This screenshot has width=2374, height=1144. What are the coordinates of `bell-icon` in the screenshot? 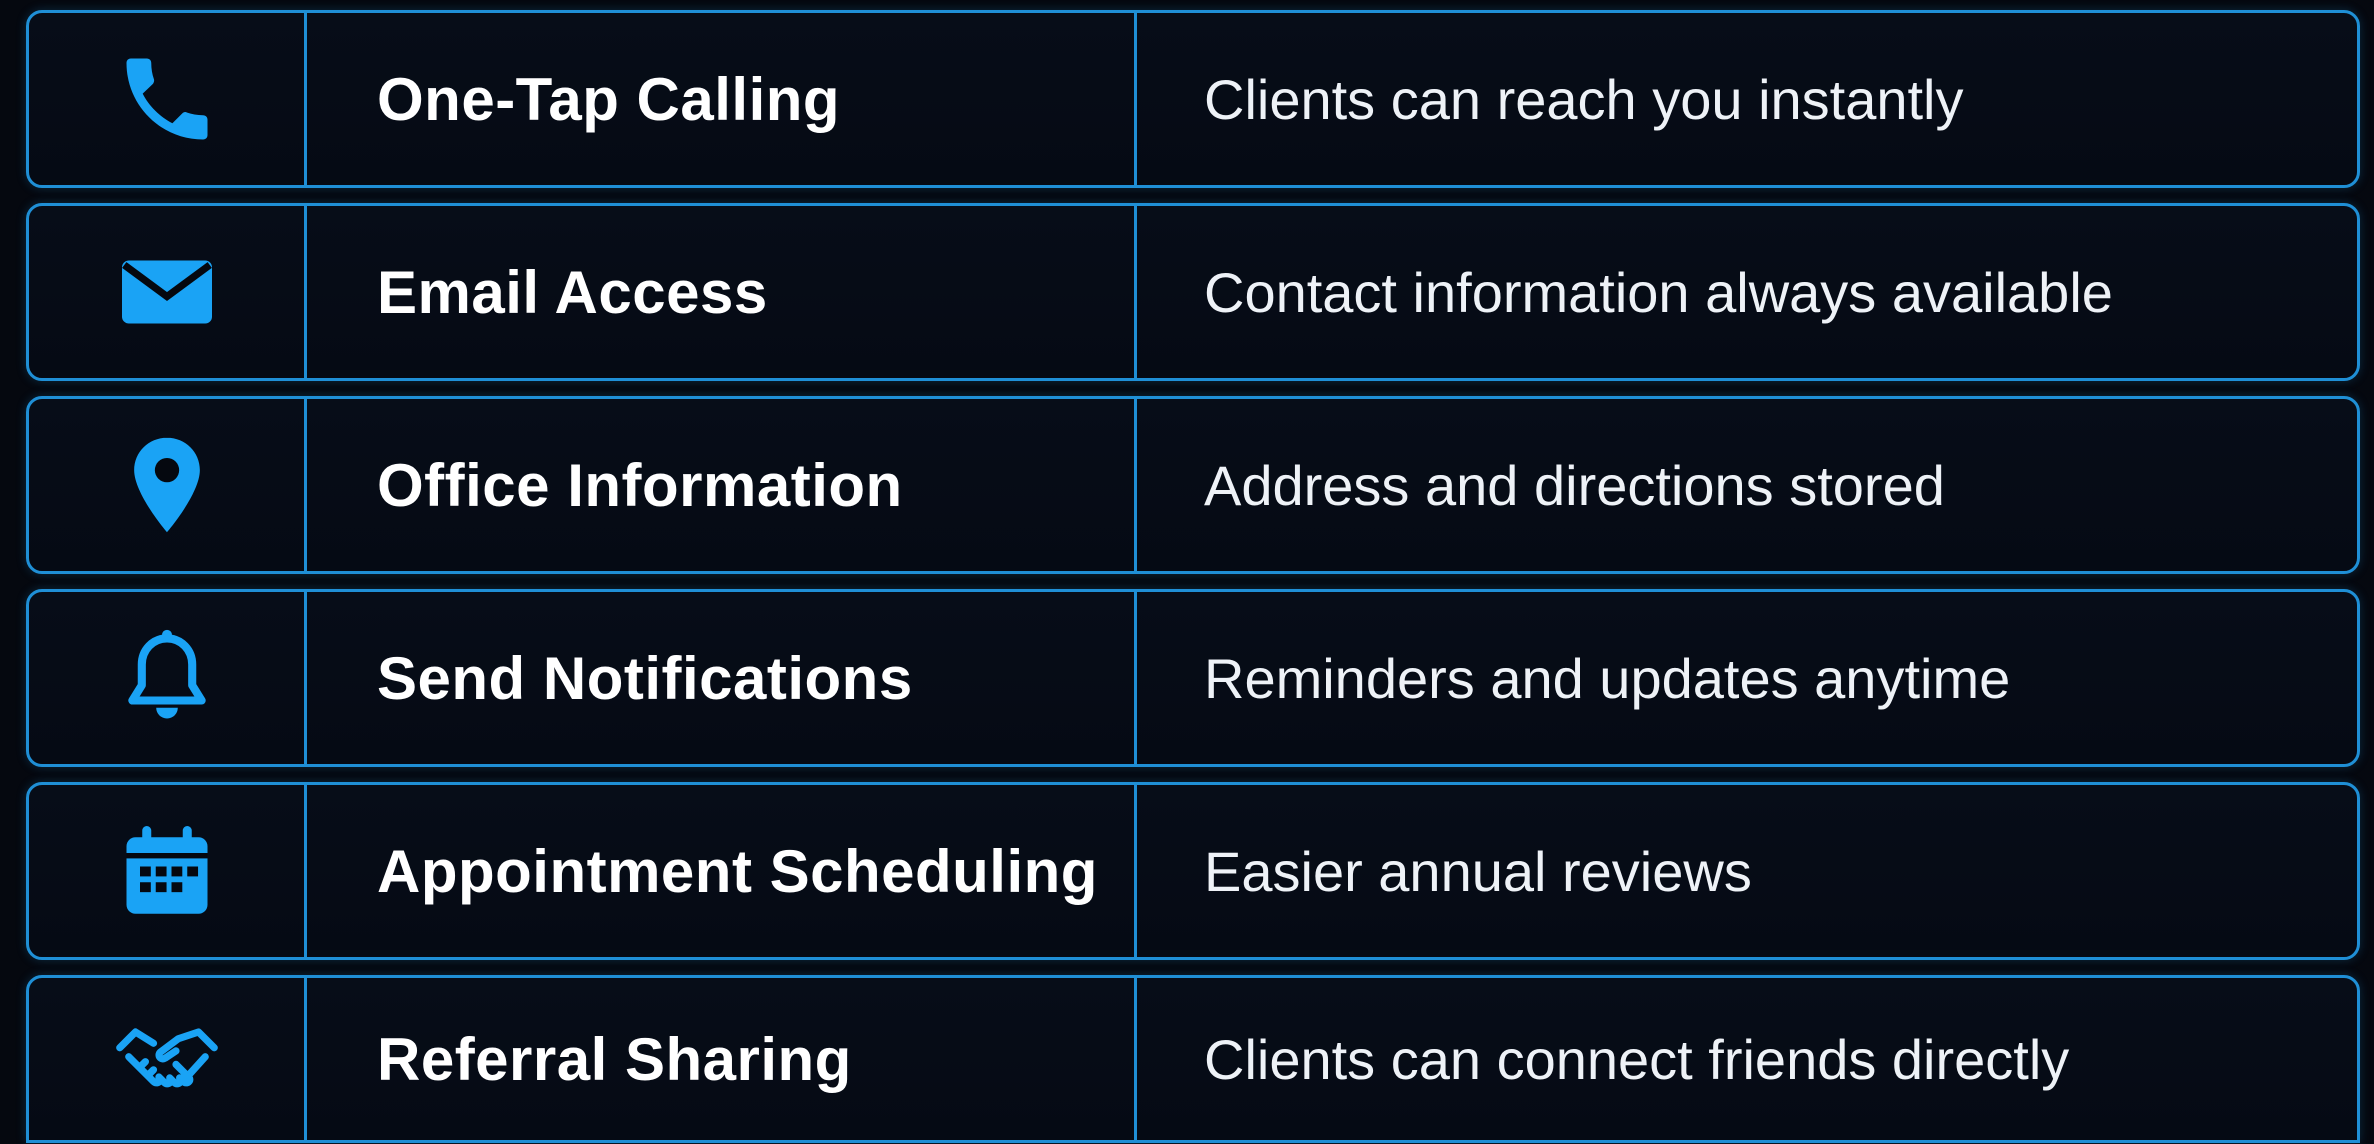 It's located at (166, 678).